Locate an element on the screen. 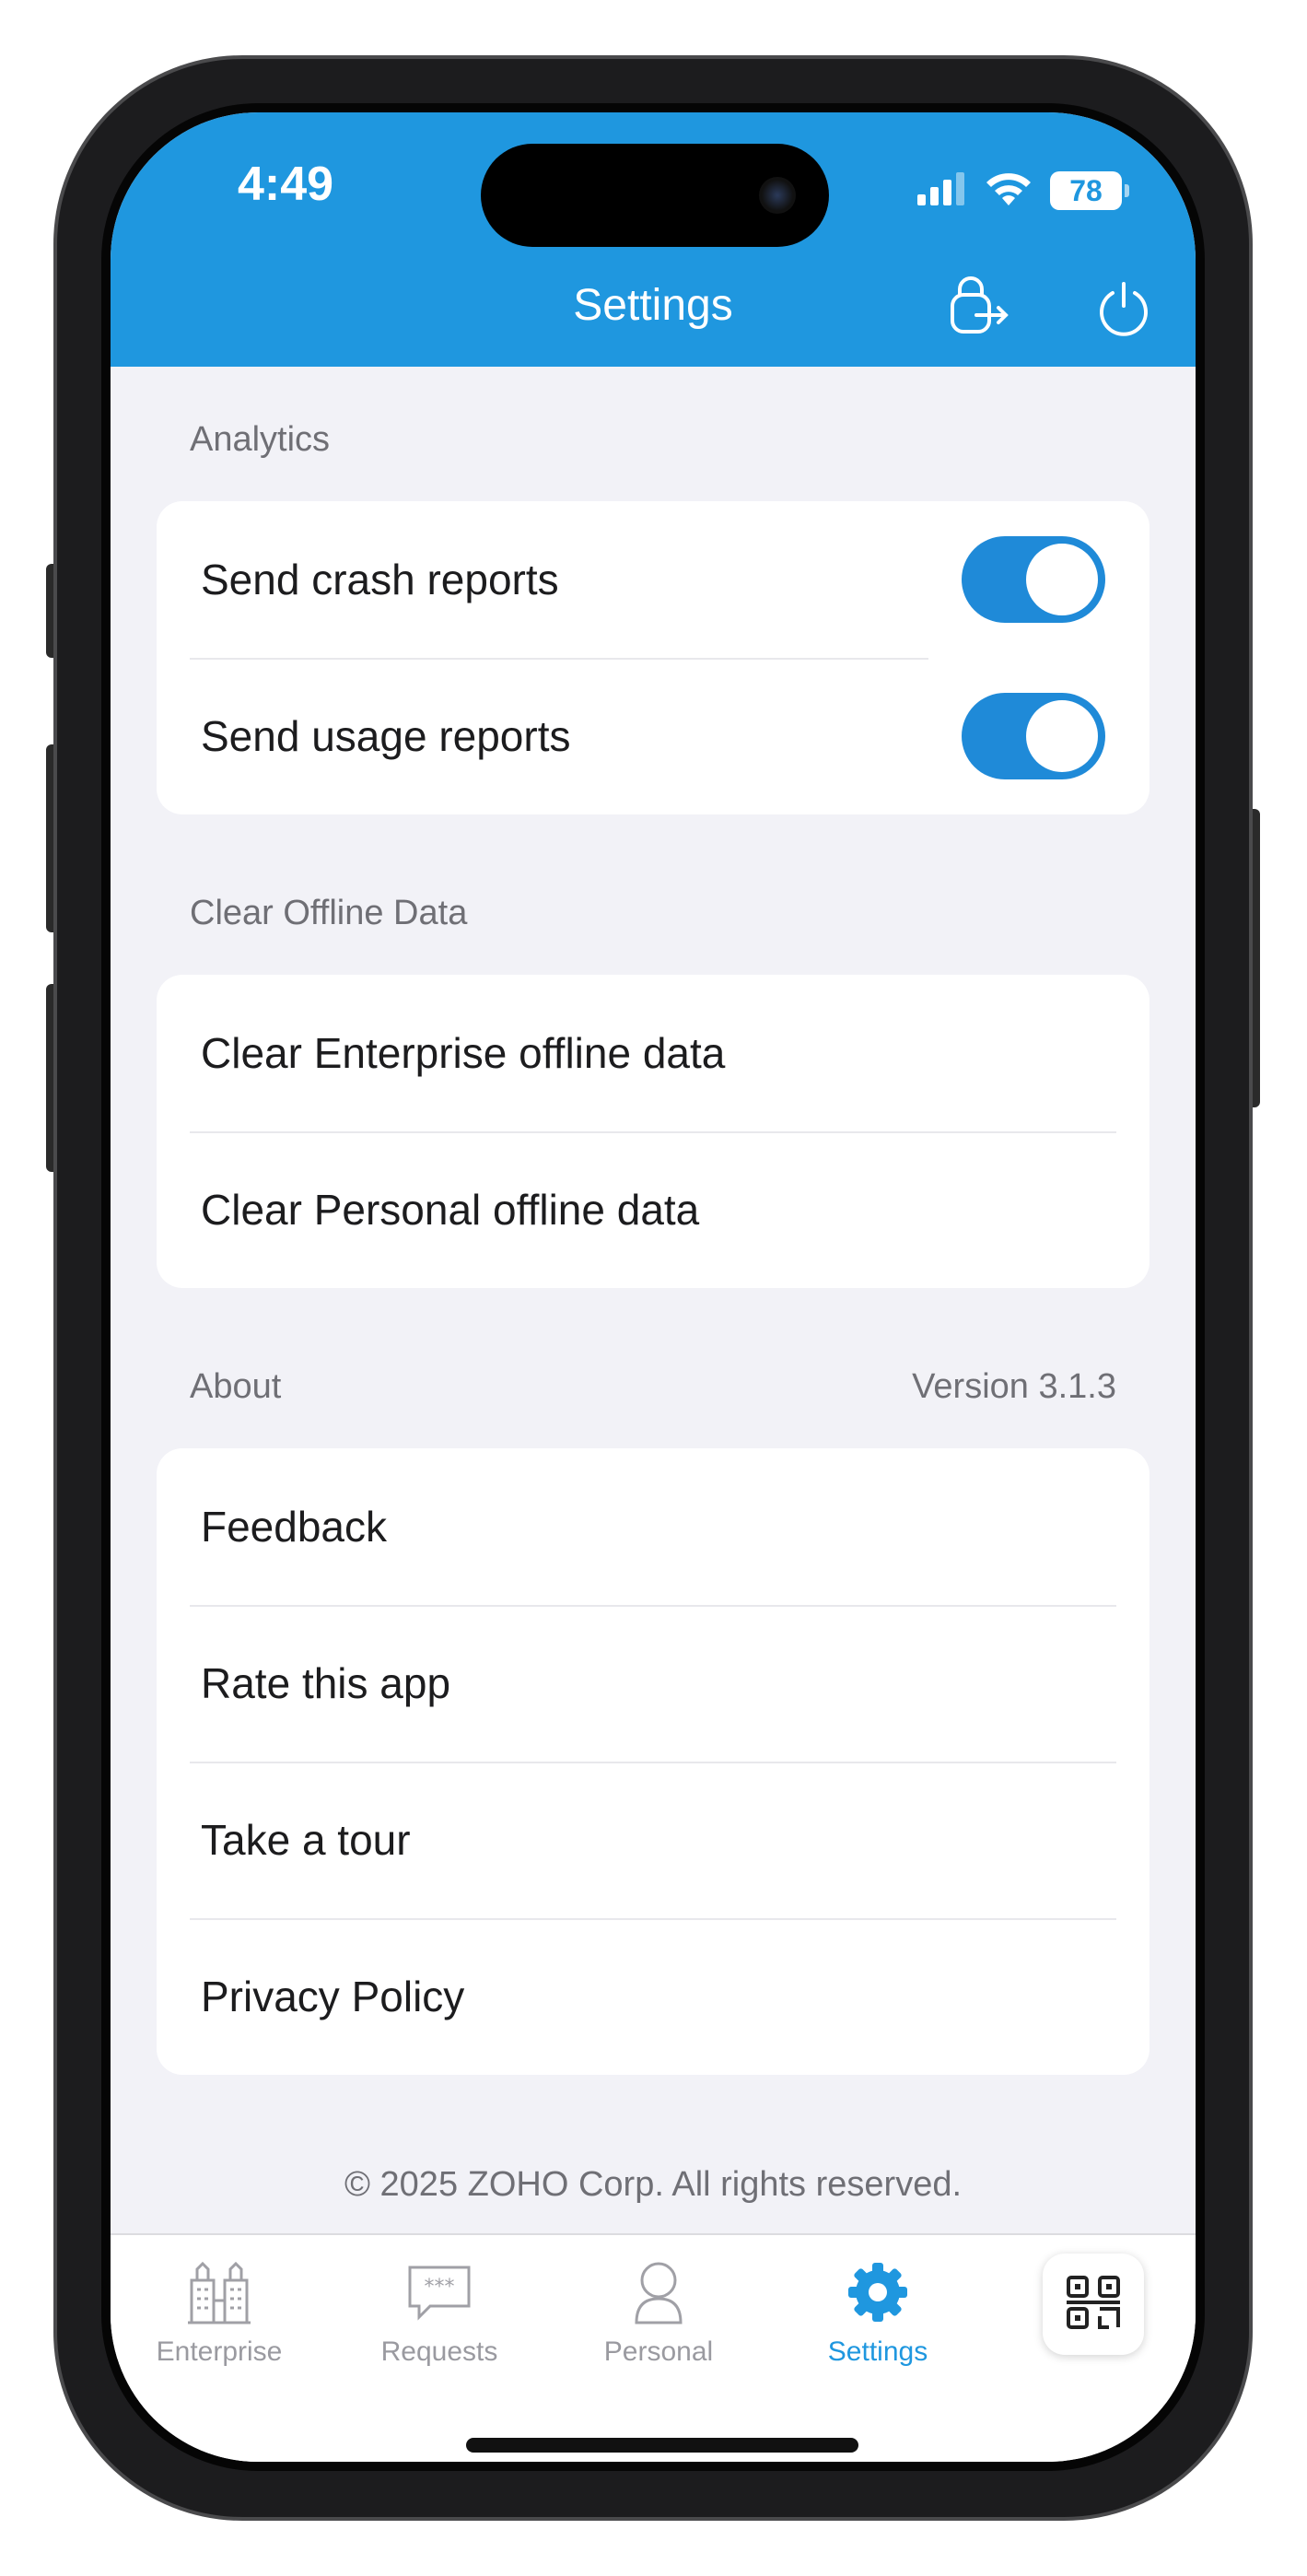 The image size is (1307, 2576). privacy-policy-row: Privacy Policy is located at coordinates (653, 1996).